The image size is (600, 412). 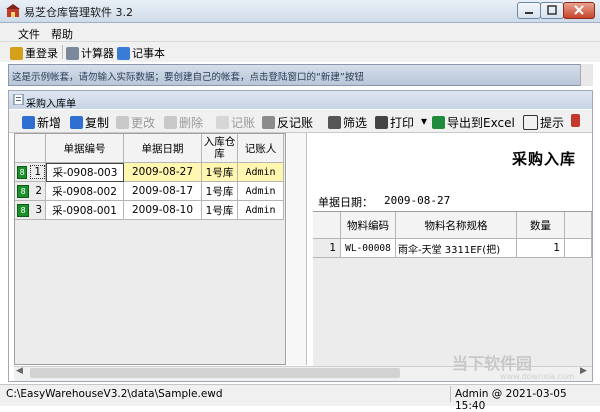 I want to click on table-cell-extra, so click(x=578, y=248).